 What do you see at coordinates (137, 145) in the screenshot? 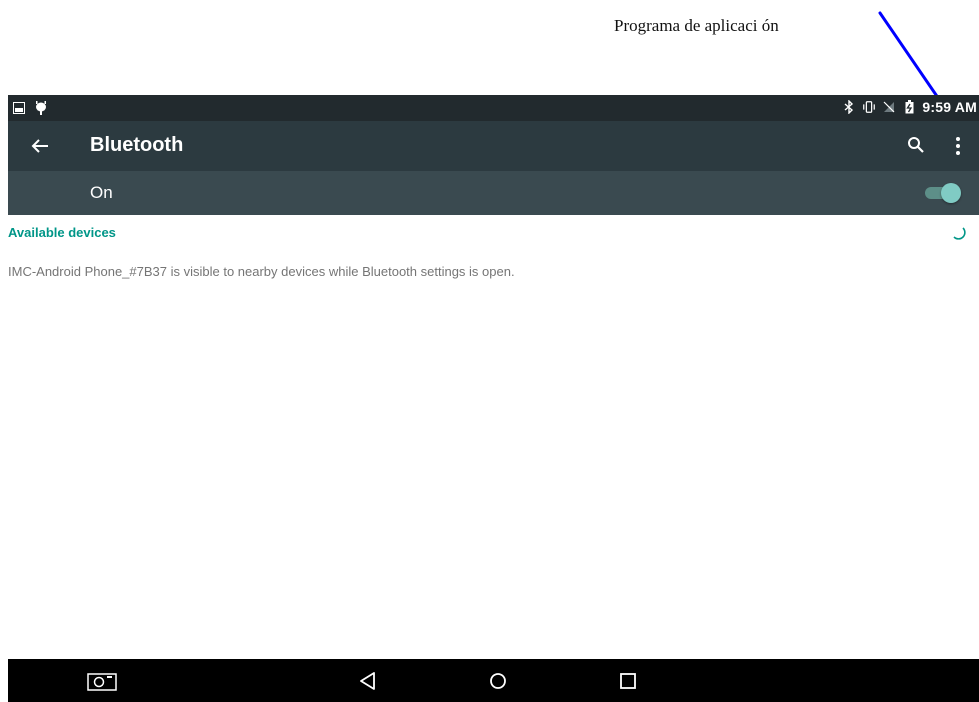
I see `page-title: Bluetooth` at bounding box center [137, 145].